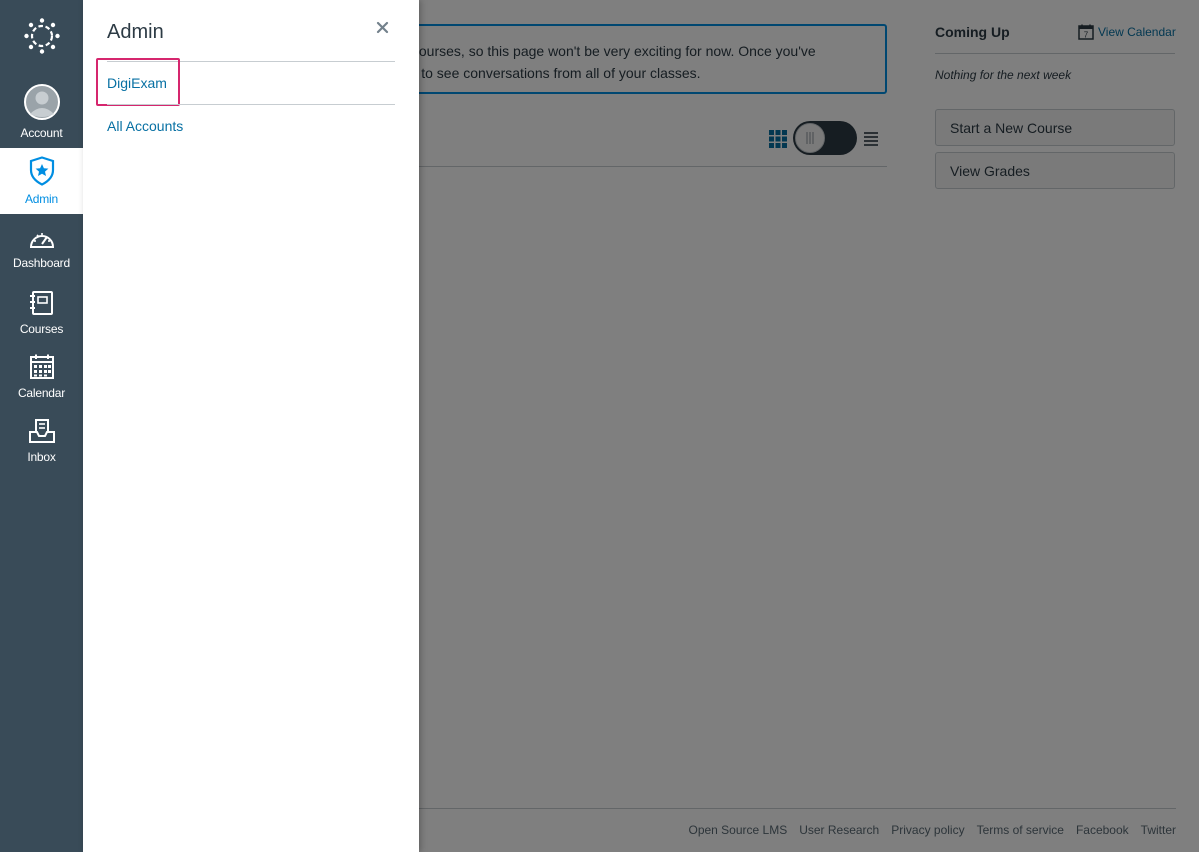  I want to click on calendar-icon, so click(42, 368).